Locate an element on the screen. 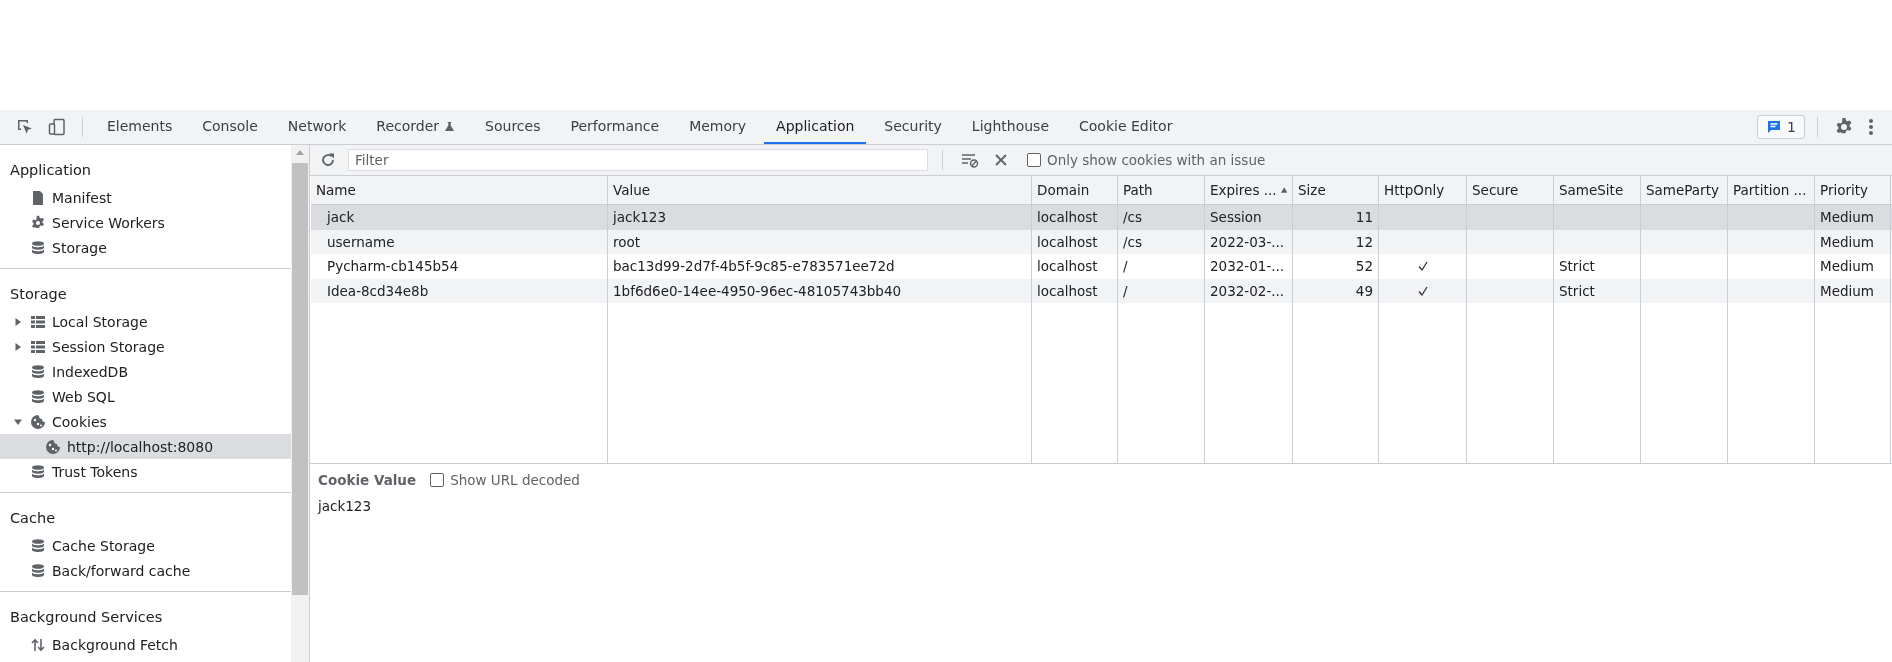 The image size is (1892, 662). sidebar-item: Cache Storage is located at coordinates (145, 545).